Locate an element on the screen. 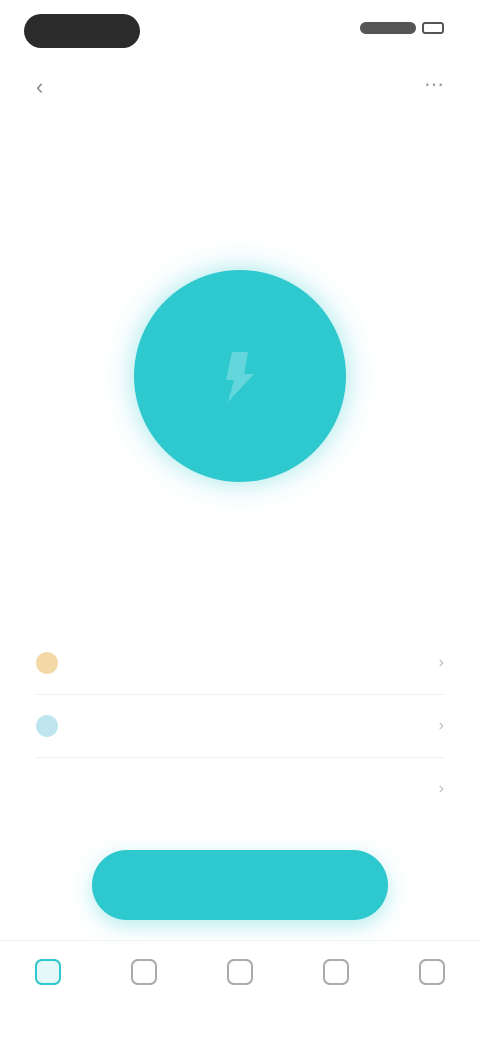 This screenshot has width=480, height=1040. tab-bar is located at coordinates (240, 132).